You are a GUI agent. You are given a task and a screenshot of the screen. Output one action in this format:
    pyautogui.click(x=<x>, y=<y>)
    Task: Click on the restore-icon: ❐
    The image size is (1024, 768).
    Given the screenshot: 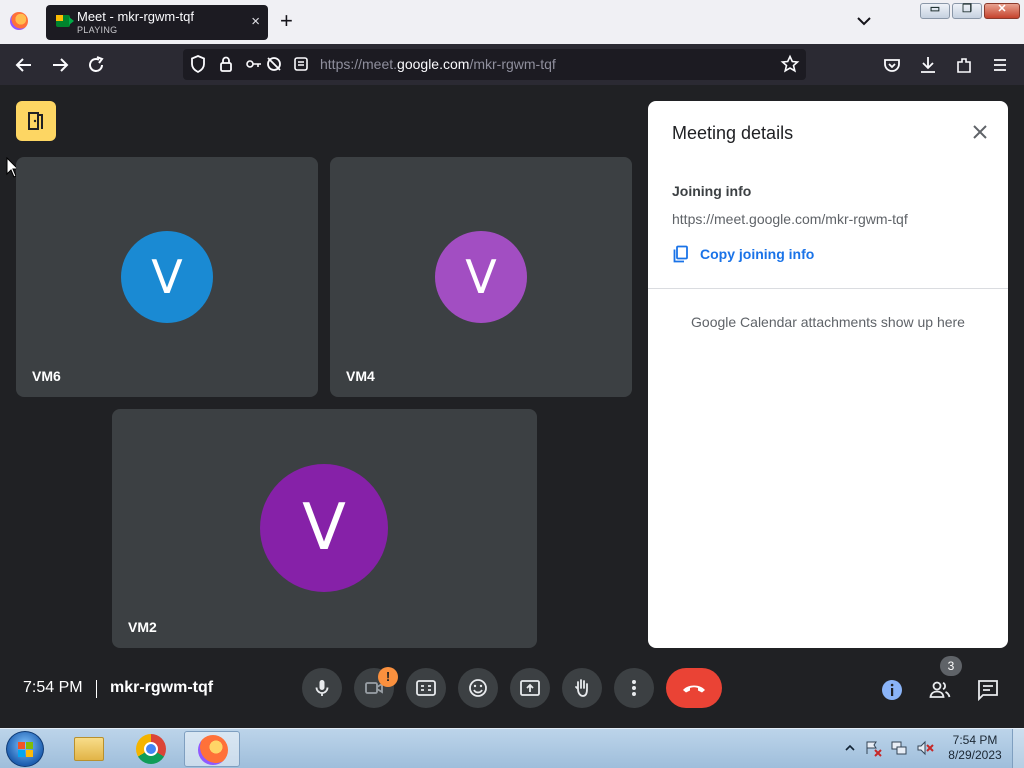 What is the action you would take?
    pyautogui.click(x=967, y=9)
    